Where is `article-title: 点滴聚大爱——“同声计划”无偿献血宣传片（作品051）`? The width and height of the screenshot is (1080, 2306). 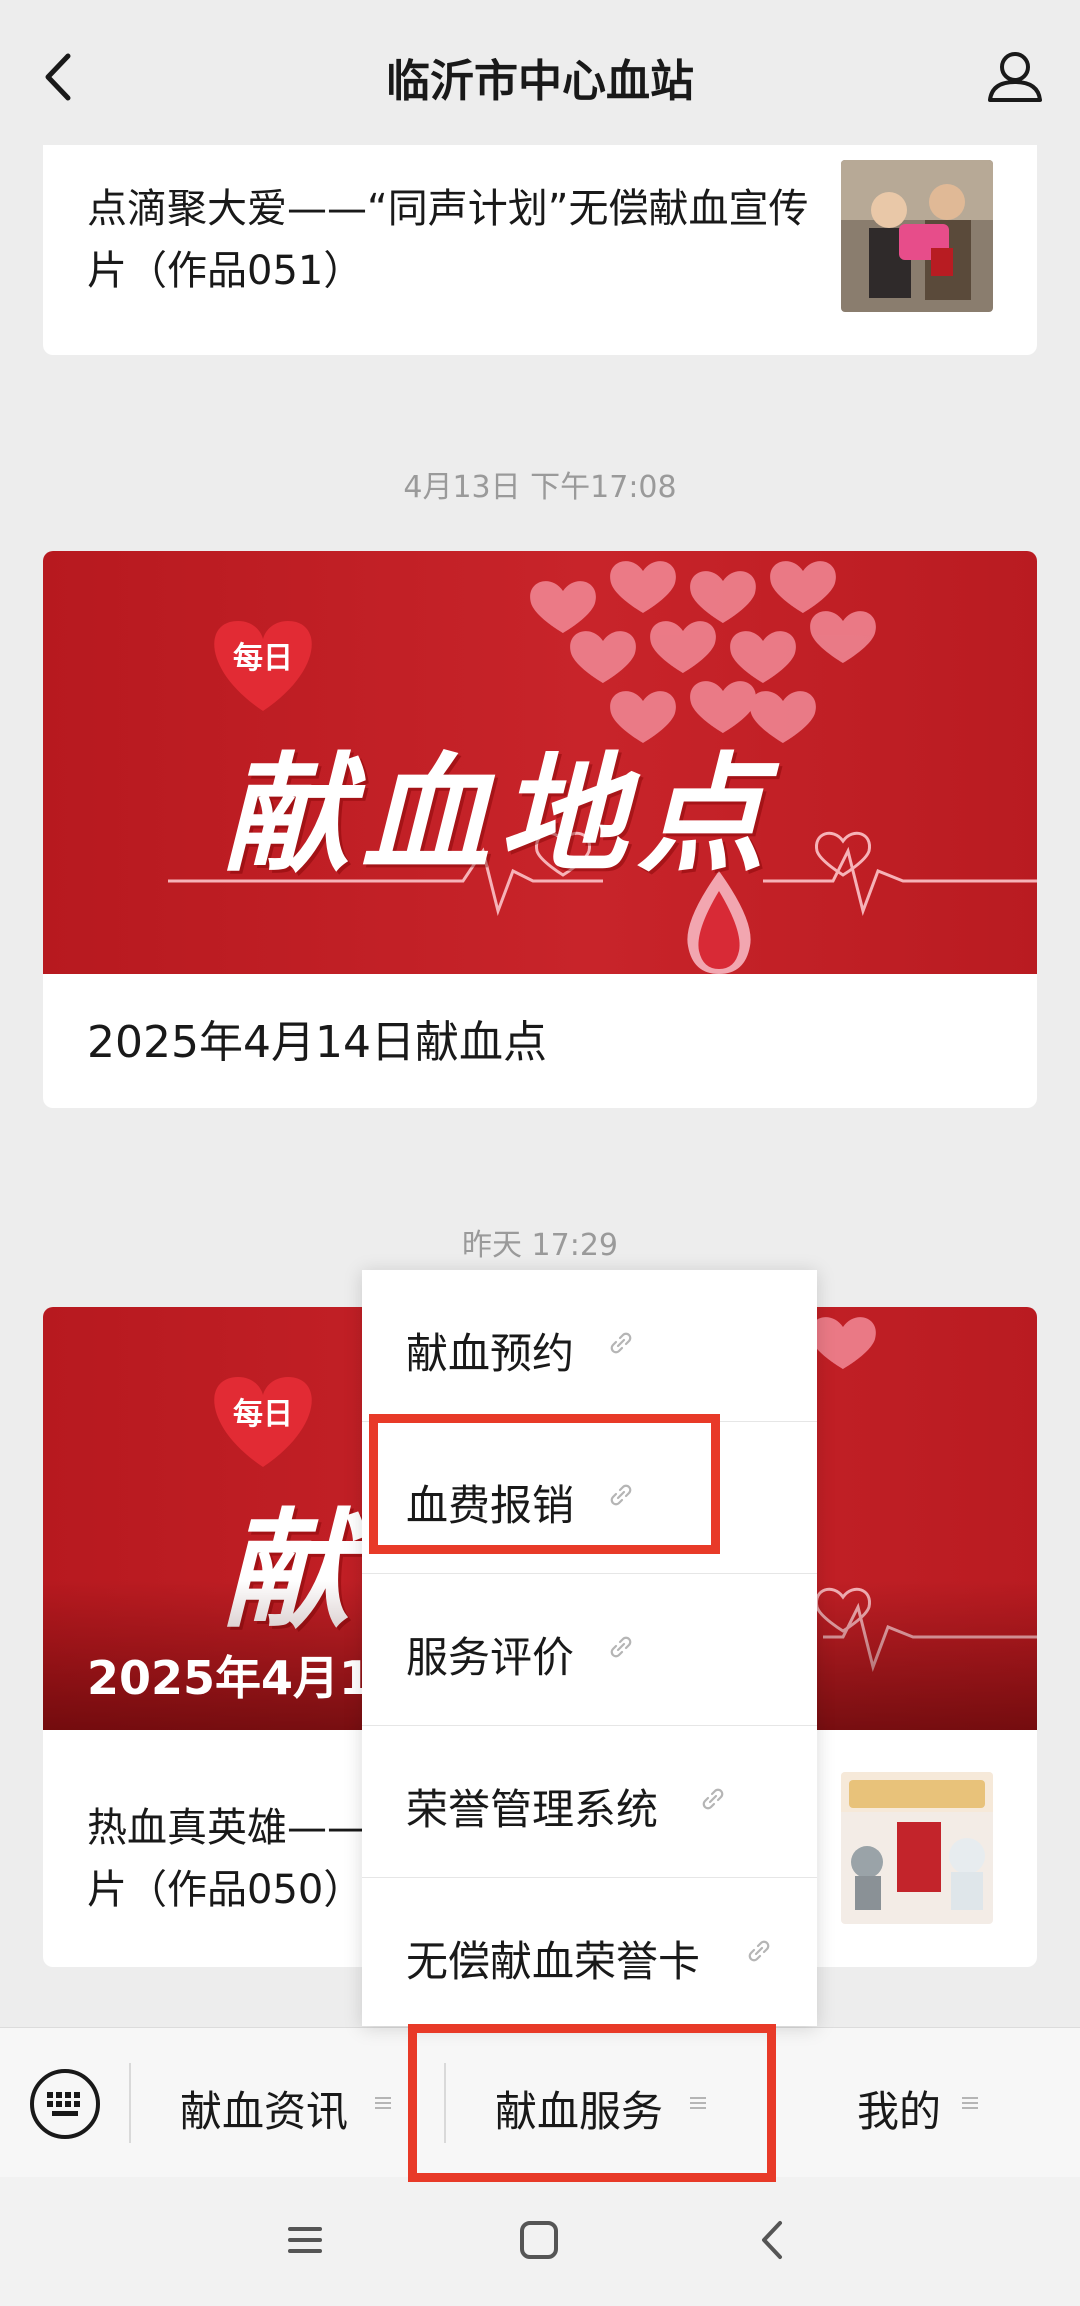 article-title: 点滴聚大爱——“同声计划”无偿献血宣传片（作品051） is located at coordinates (448, 240).